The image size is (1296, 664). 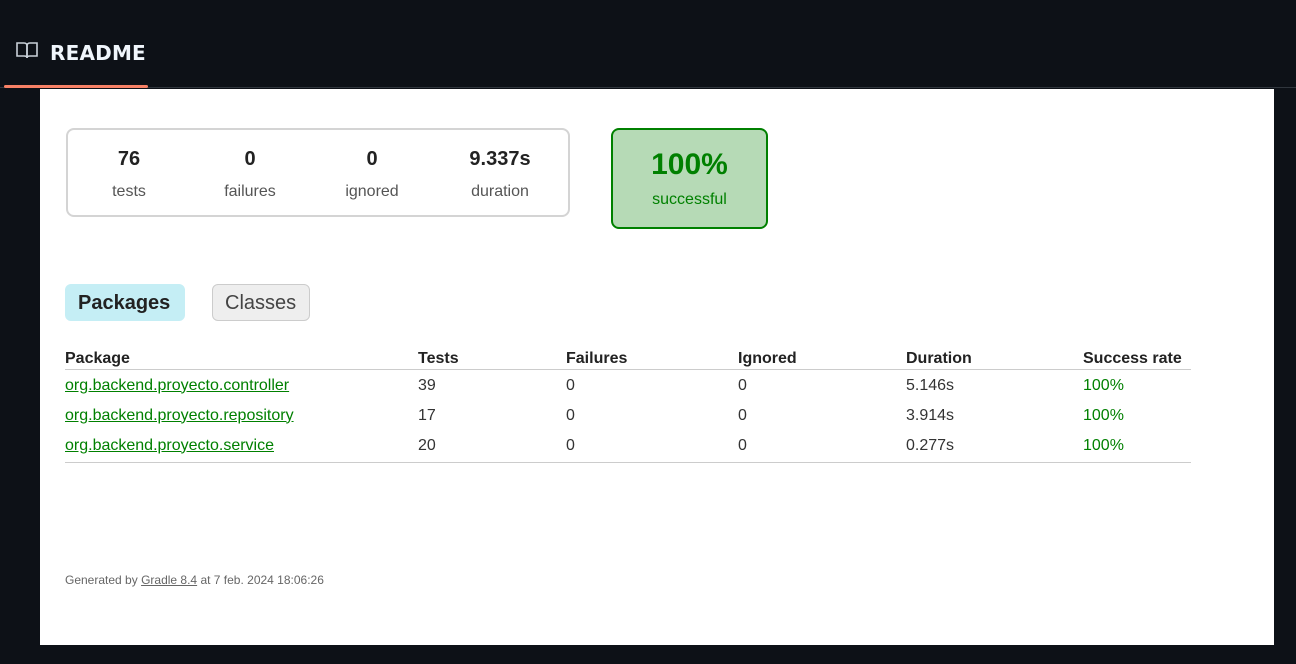 What do you see at coordinates (994, 446) in the screenshot?
I see `duration-cell: 0.277s` at bounding box center [994, 446].